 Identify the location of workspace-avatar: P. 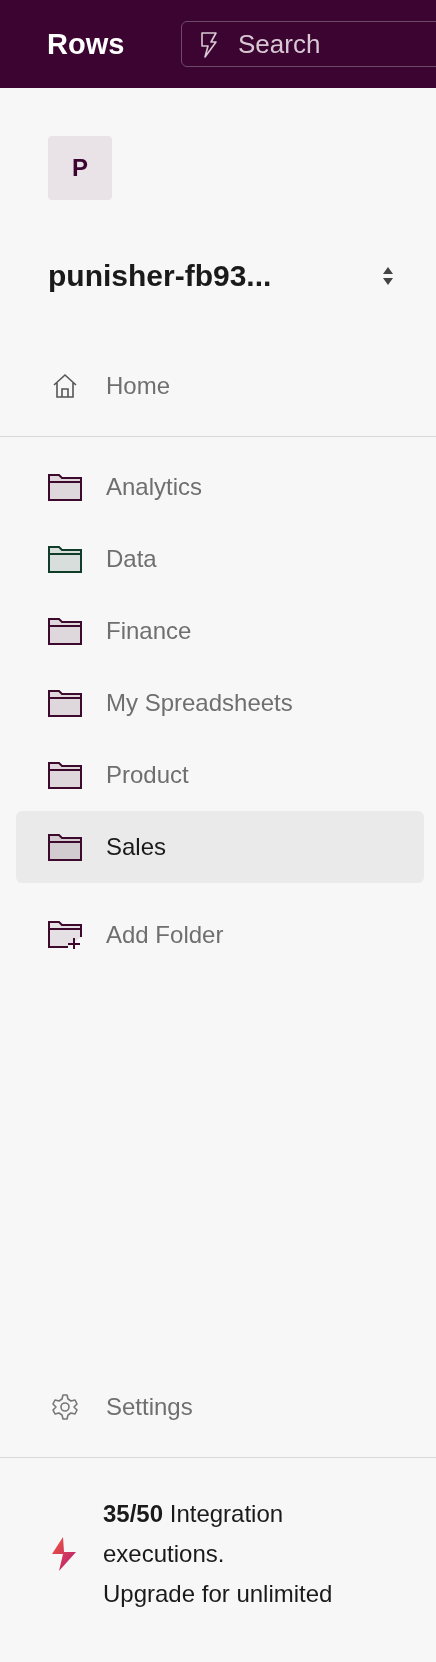
(80, 168).